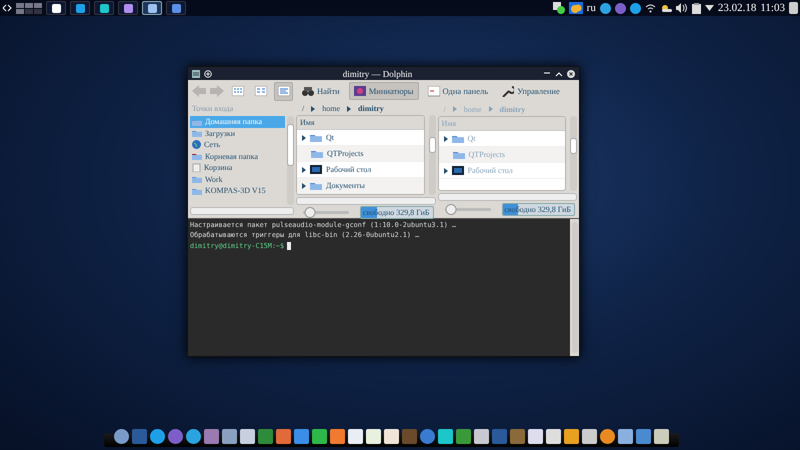 The height and width of the screenshot is (450, 800). What do you see at coordinates (458, 91) in the screenshot?
I see `toolbar-button: Одна панель` at bounding box center [458, 91].